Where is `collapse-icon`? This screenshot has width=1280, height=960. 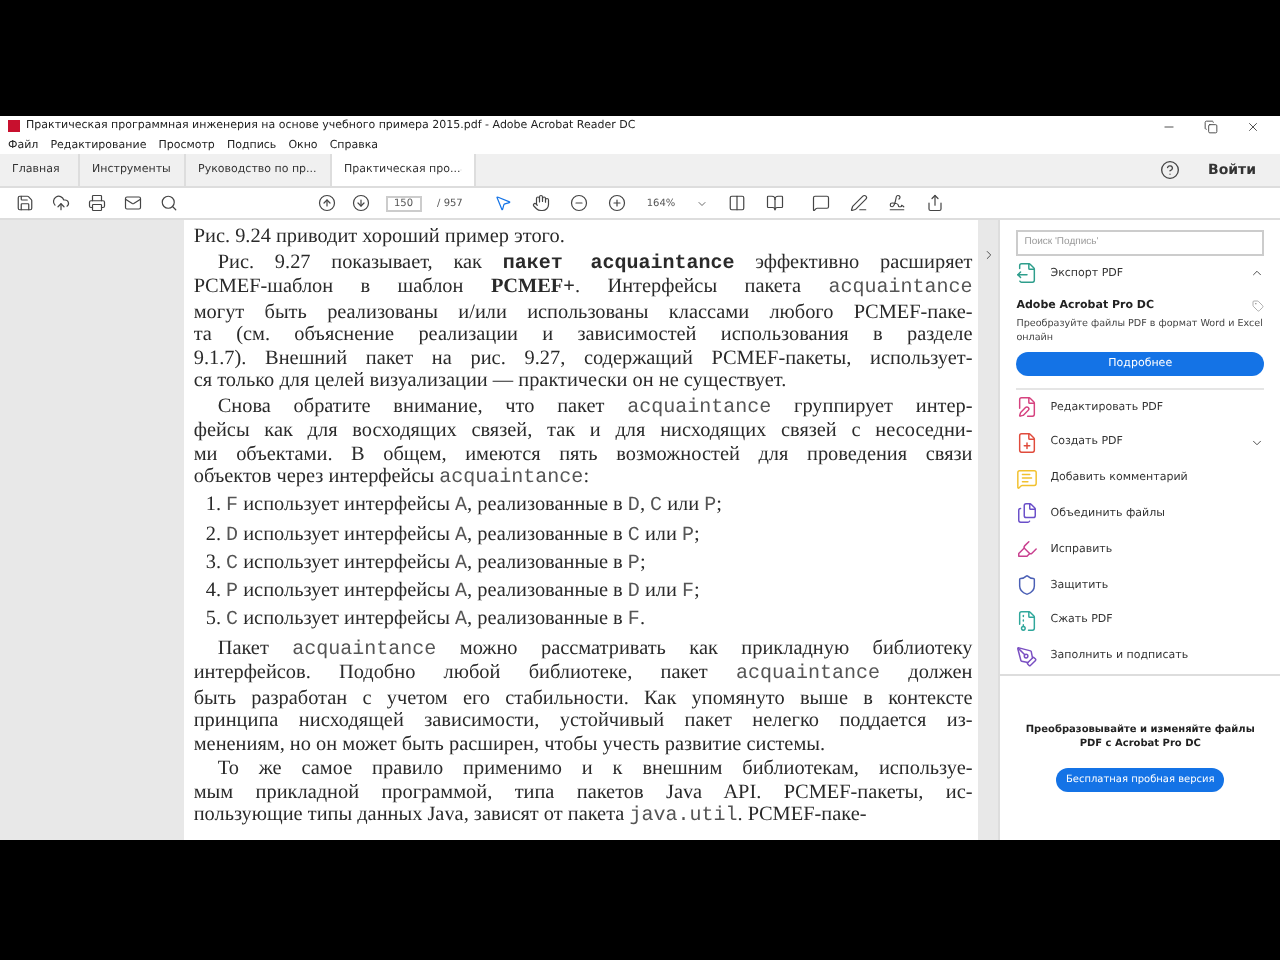 collapse-icon is located at coordinates (1257, 273).